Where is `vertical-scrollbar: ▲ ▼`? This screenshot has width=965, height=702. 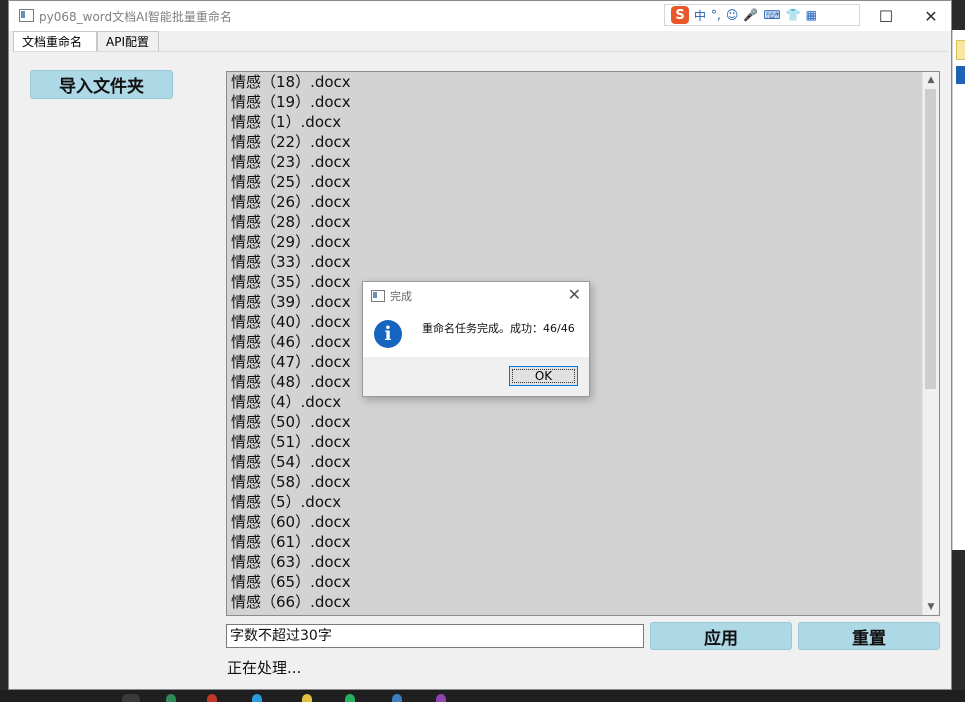
vertical-scrollbar: ▲ ▼ is located at coordinates (930, 343).